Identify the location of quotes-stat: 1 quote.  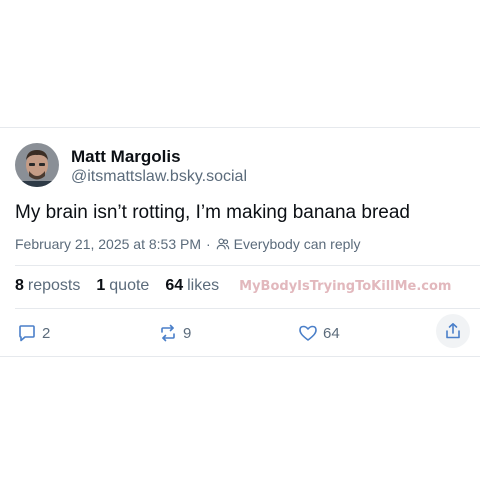
(122, 286).